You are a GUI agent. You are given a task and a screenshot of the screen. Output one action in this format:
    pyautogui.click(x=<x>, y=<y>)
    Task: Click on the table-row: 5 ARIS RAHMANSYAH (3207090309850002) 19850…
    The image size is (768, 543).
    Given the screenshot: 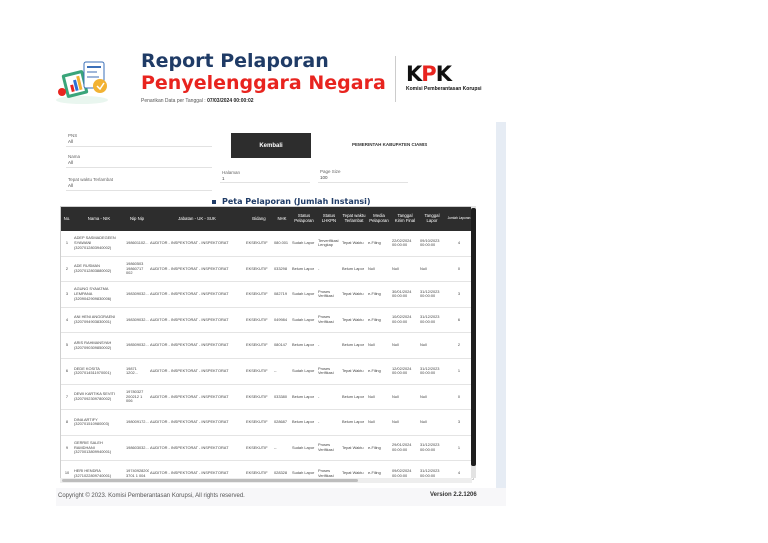 What is the action you would take?
    pyautogui.click(x=267, y=345)
    